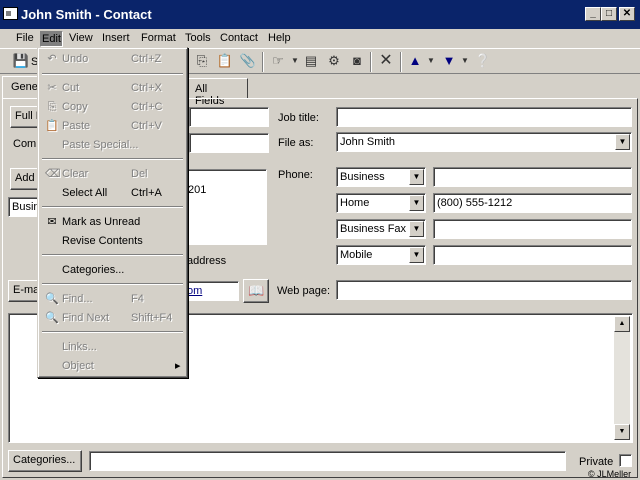 Image resolution: width=640 pixels, height=480 pixels. Describe the element at coordinates (381, 203) in the screenshot. I see `phone-type-select: Home ▼` at that location.